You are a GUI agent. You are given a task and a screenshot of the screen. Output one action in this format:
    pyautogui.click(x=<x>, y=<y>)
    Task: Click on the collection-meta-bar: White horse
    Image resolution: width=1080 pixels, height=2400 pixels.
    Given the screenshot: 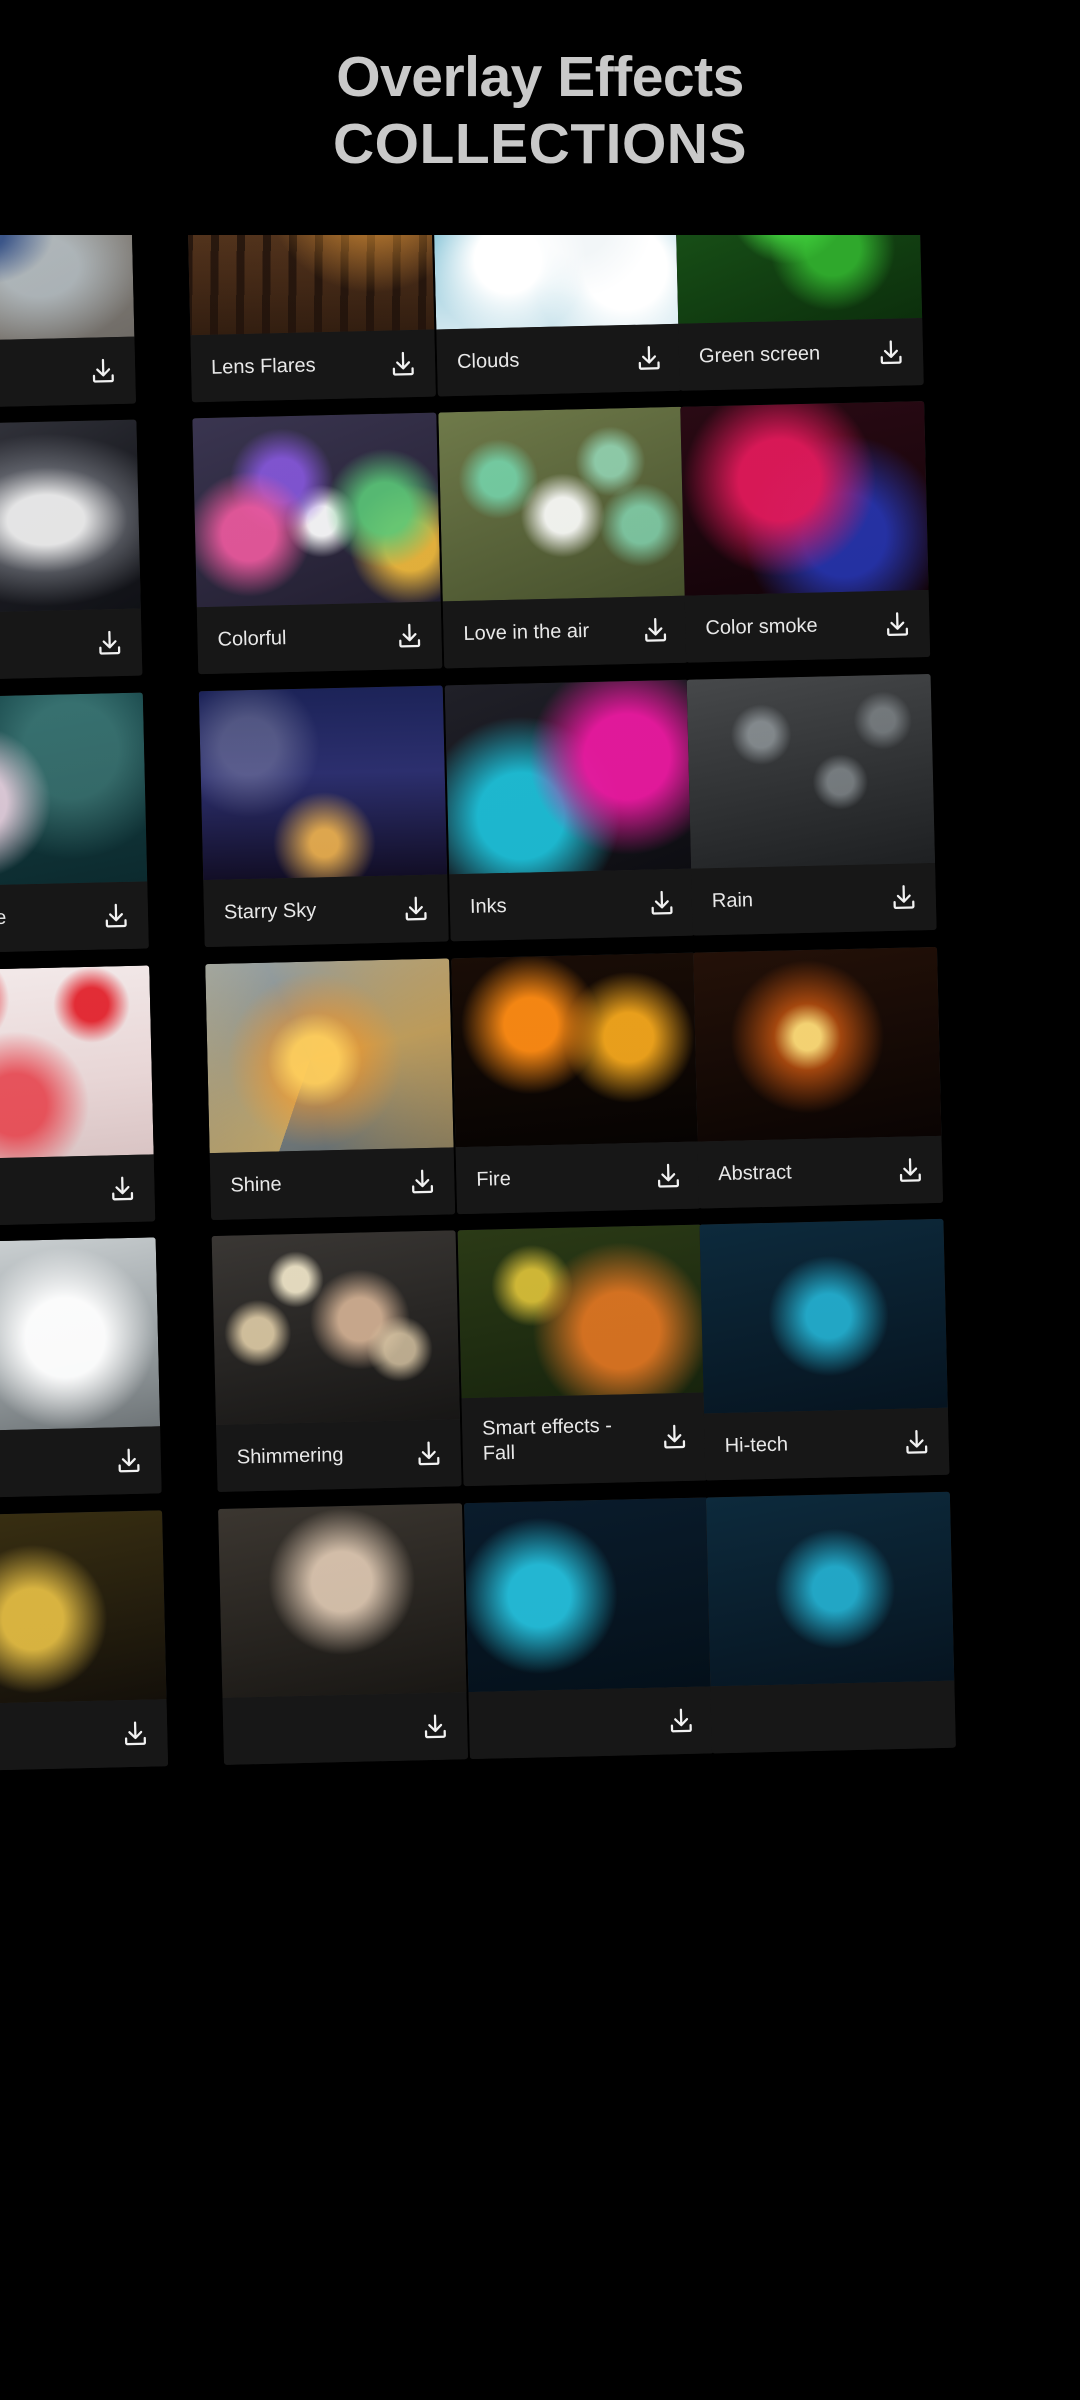 What is the action you would take?
    pyautogui.click(x=81, y=1463)
    